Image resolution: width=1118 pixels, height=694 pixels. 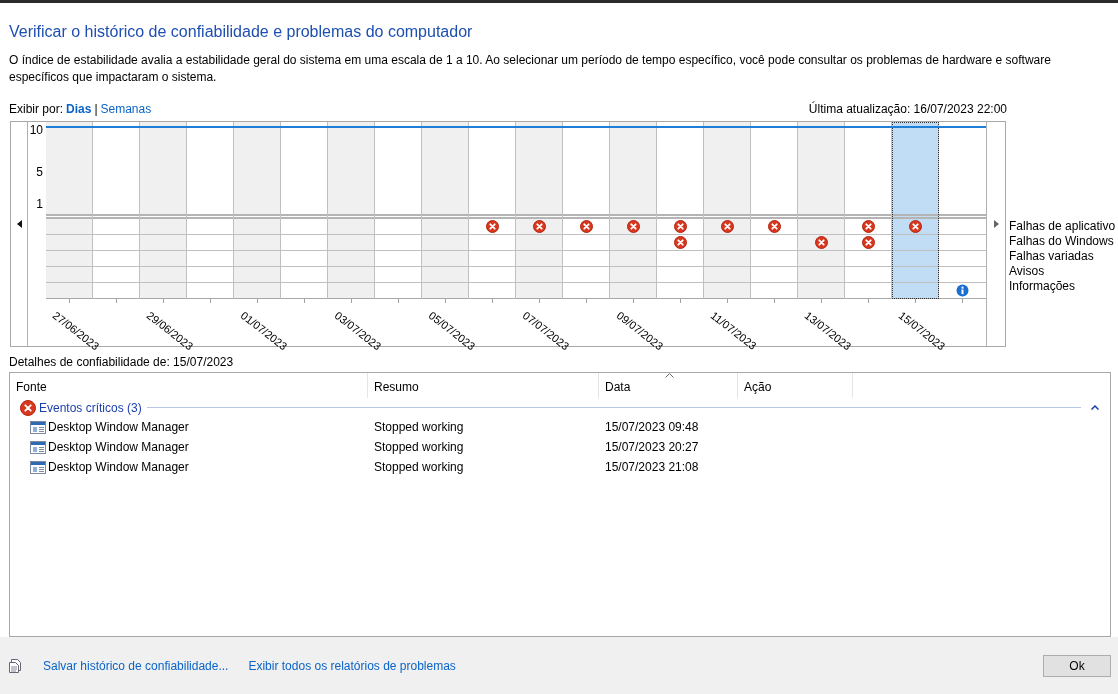 What do you see at coordinates (39, 204) in the screenshot?
I see `y-tick-label: 1` at bounding box center [39, 204].